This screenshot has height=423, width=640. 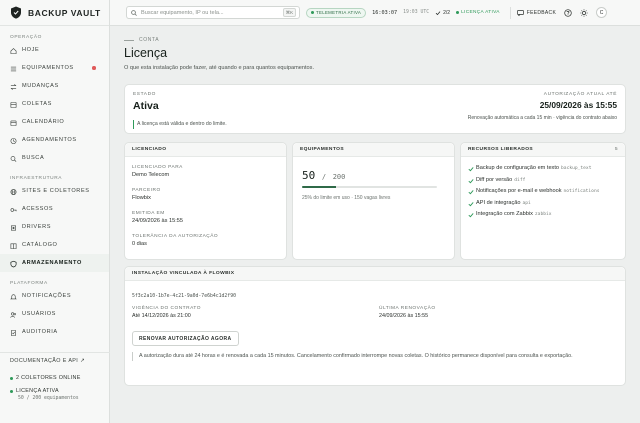 I want to click on breadcrumb: CONTA, so click(x=141, y=40).